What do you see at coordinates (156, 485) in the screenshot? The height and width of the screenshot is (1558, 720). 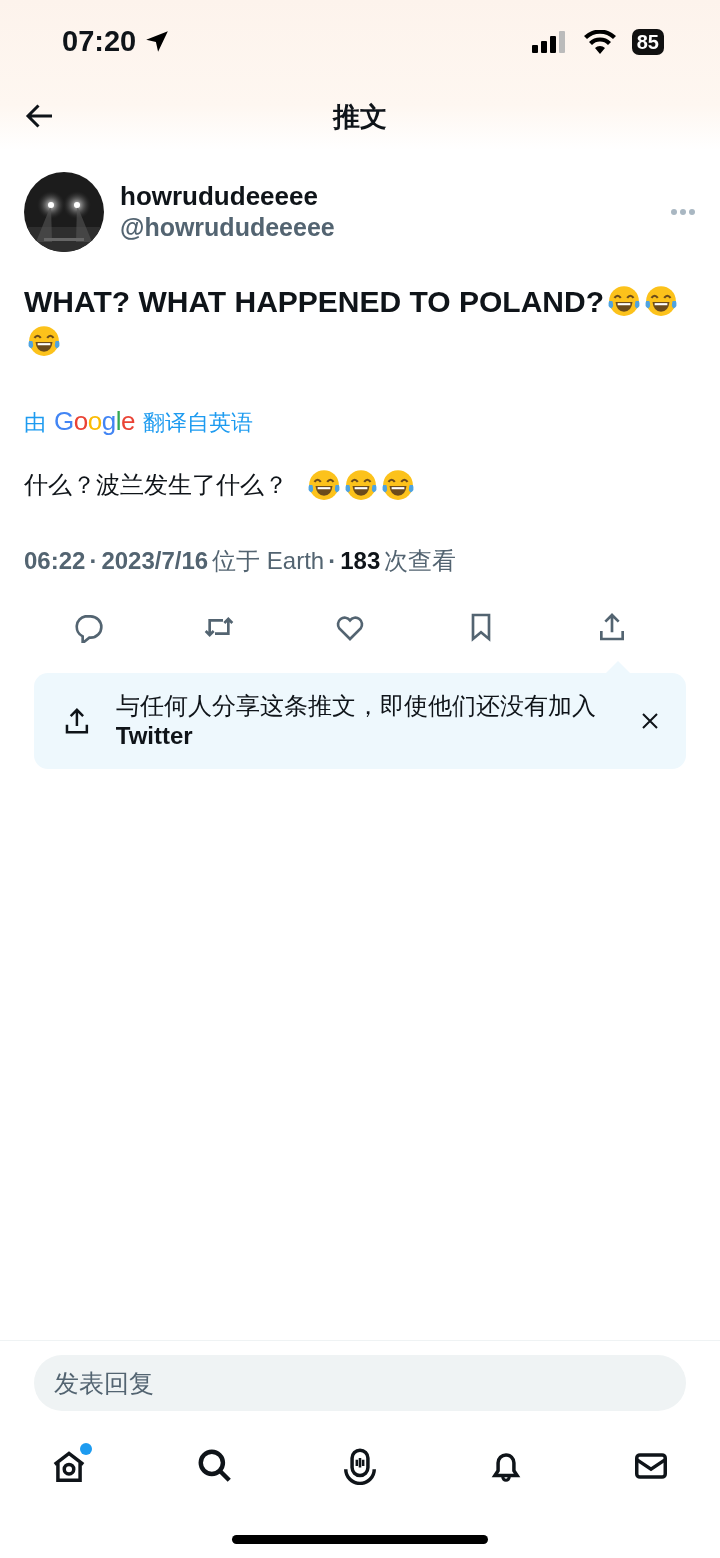 I see `translated-text: 什么？波兰发生了什么？` at bounding box center [156, 485].